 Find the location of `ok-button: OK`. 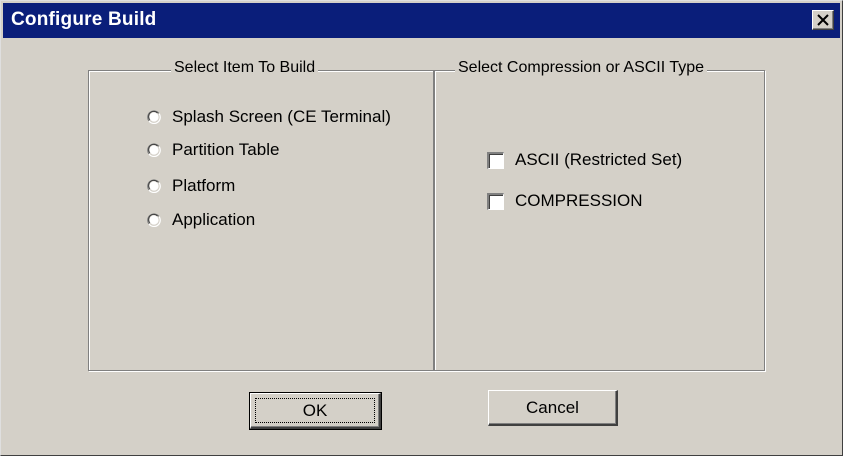

ok-button: OK is located at coordinates (315, 411).